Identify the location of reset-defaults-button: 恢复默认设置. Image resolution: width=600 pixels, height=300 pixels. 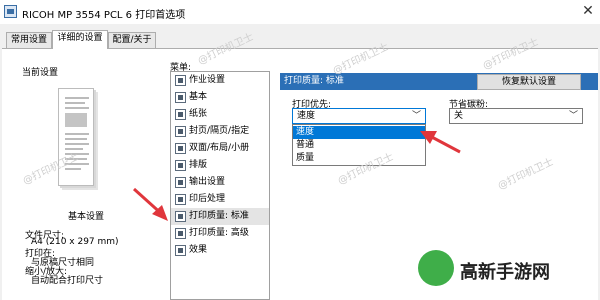
(529, 82).